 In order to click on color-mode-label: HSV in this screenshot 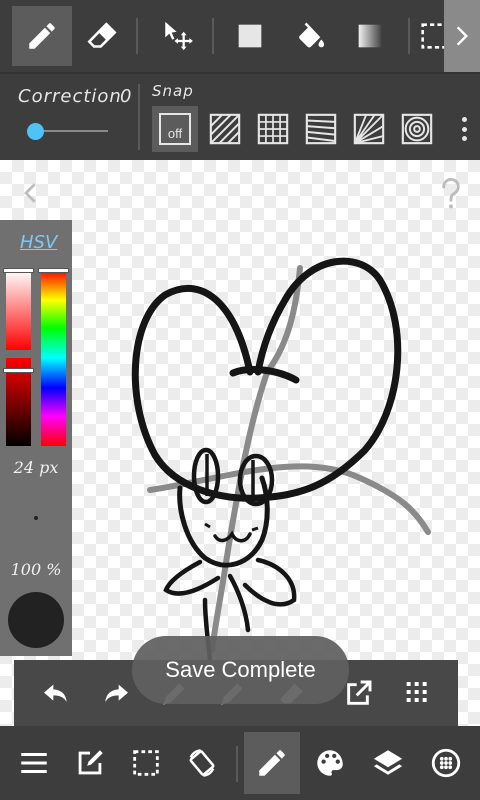, I will do `click(38, 242)`.